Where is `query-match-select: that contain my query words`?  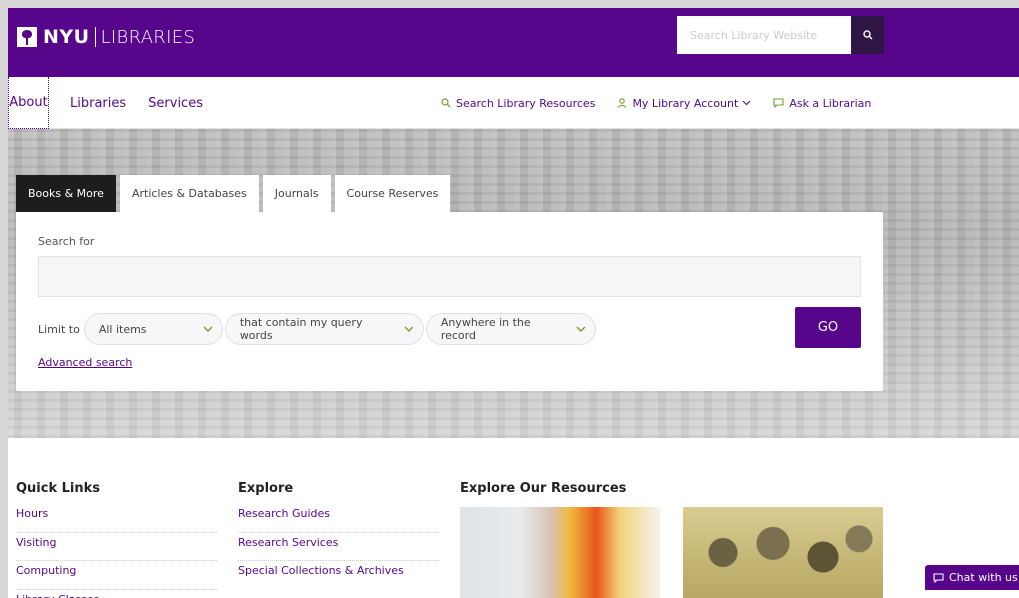
query-match-select: that contain my query words is located at coordinates (324, 329).